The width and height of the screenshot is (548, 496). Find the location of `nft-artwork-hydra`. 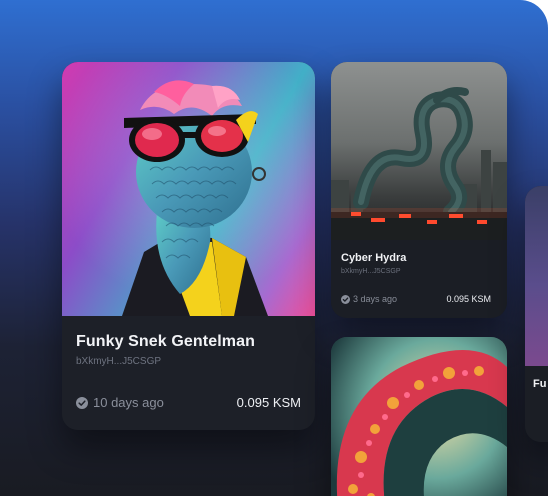

nft-artwork-hydra is located at coordinates (419, 151).